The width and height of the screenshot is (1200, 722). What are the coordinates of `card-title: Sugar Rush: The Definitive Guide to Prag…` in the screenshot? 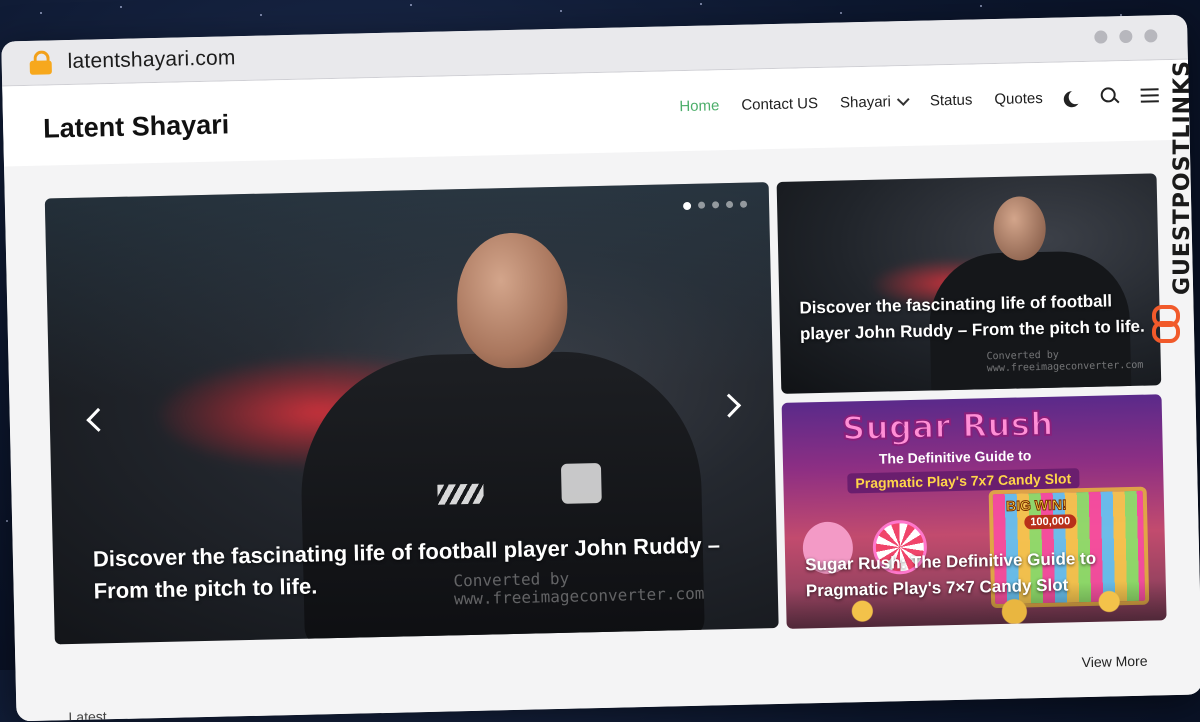 It's located at (980, 574).